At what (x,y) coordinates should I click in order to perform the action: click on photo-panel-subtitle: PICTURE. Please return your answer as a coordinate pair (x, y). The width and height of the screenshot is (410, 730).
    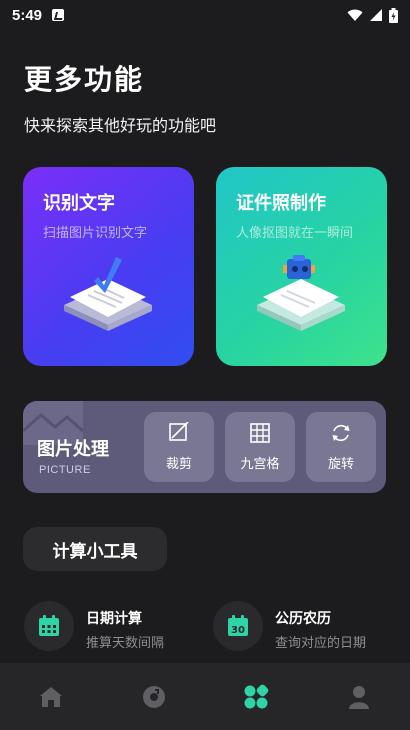
    Looking at the image, I should click on (65, 470).